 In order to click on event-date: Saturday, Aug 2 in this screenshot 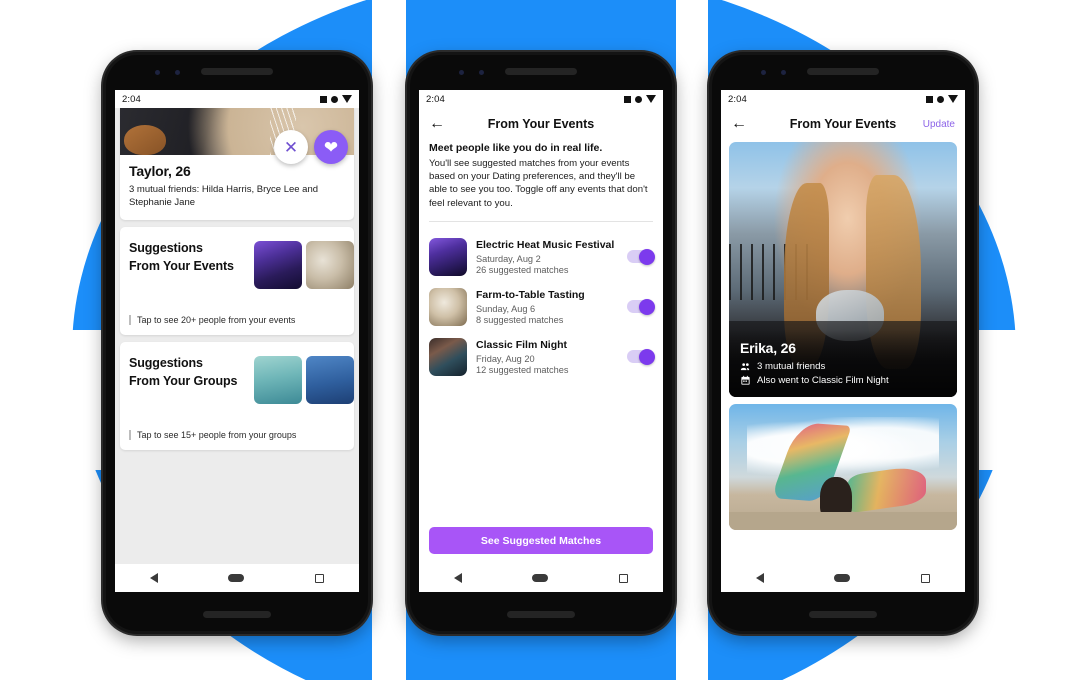, I will do `click(508, 258)`.